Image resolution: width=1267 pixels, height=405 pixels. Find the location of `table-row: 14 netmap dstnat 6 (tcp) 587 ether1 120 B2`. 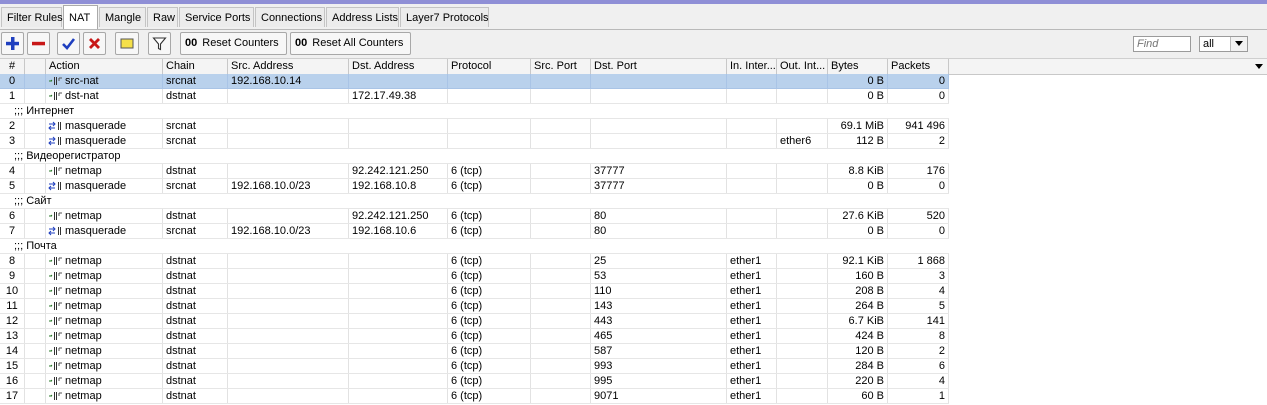

table-row: 14 netmap dstnat 6 (tcp) 587 ether1 120 B2 is located at coordinates (474, 351).